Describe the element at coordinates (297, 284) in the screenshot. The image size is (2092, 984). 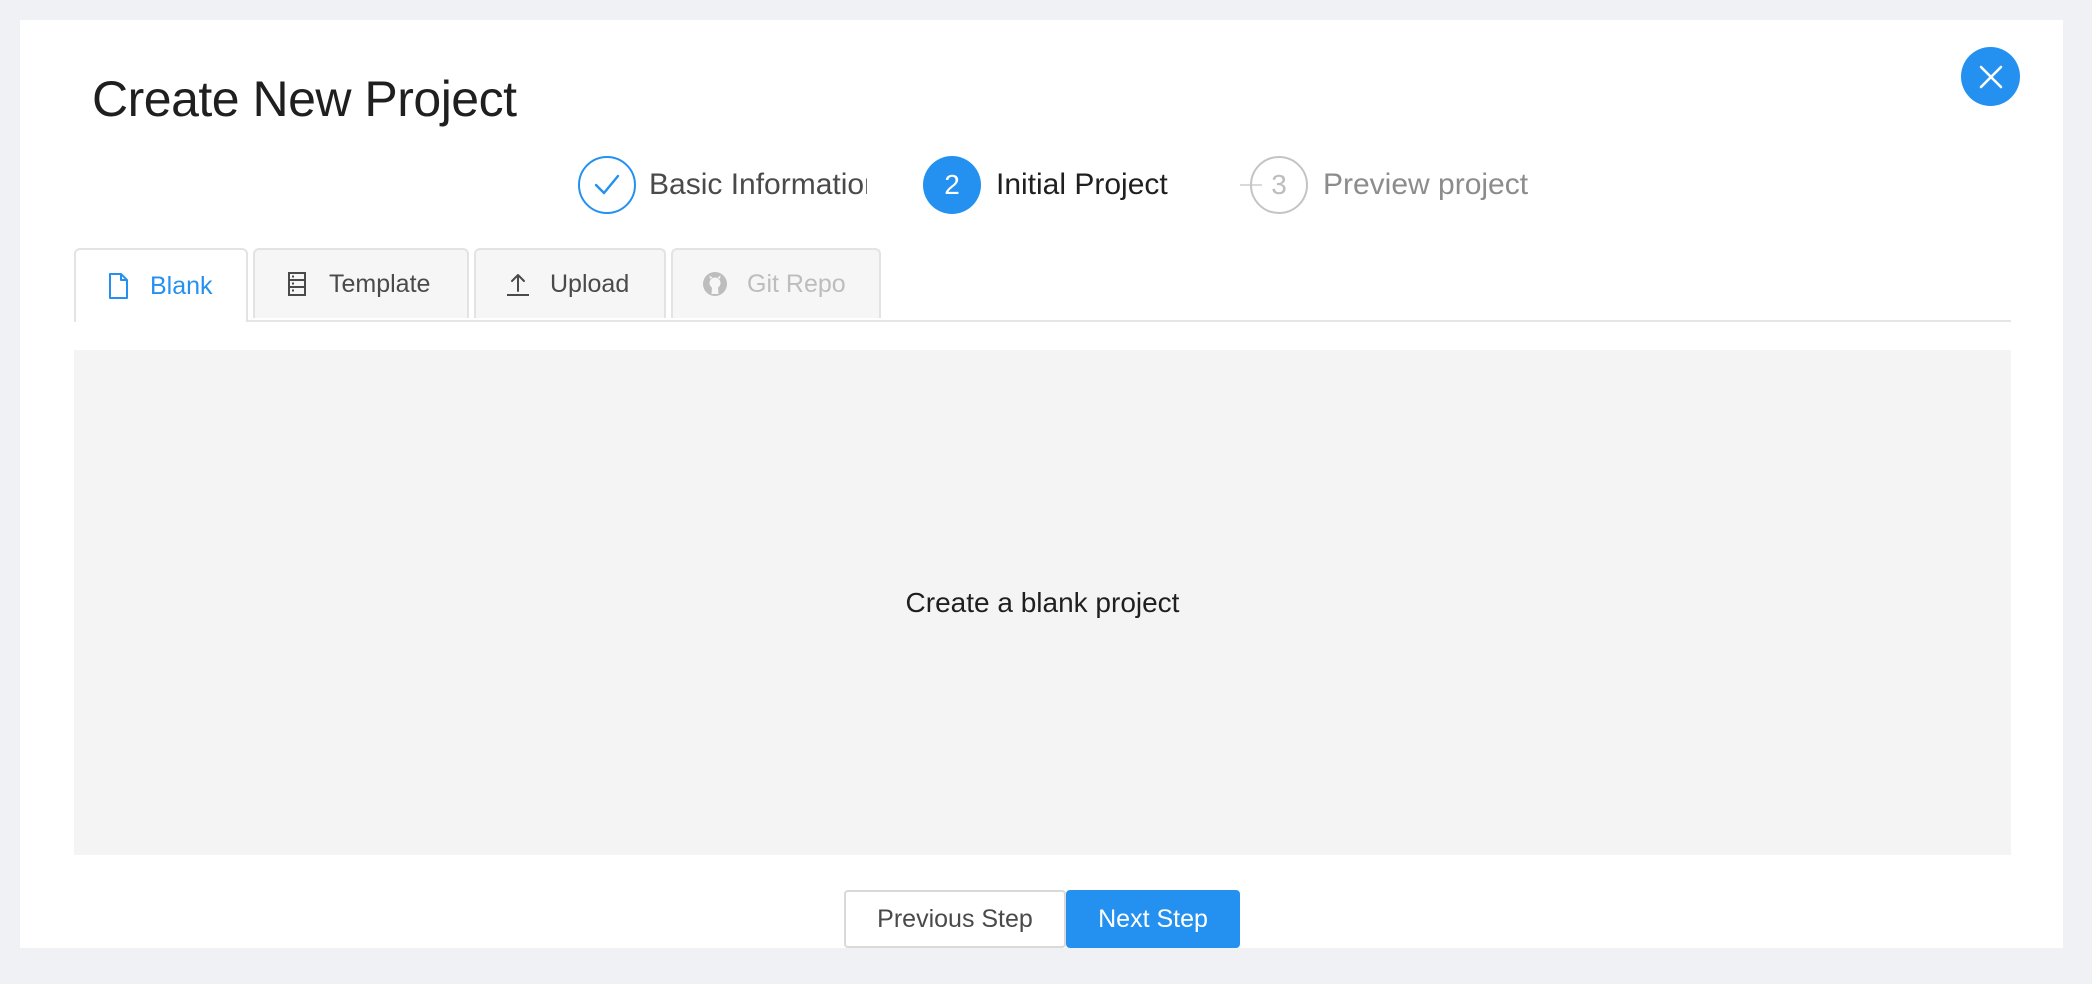
I see `template-icon` at that location.